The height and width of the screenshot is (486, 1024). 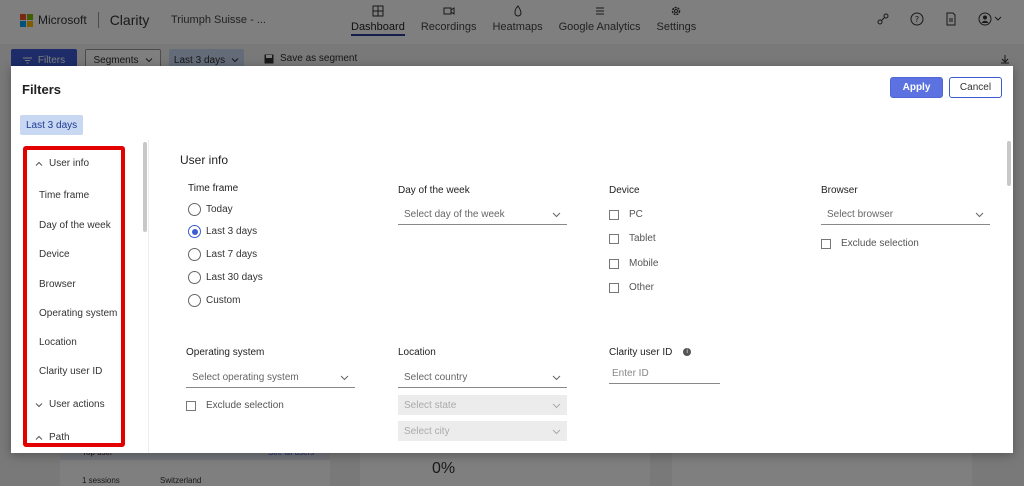 I want to click on nav-section-path: Path, so click(x=52, y=437).